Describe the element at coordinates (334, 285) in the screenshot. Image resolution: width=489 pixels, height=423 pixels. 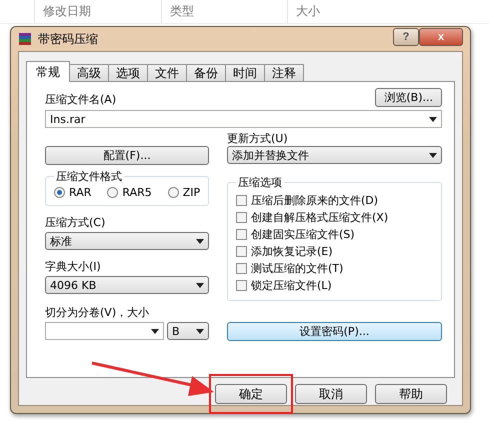
I see `option-checkbox: 锁定压缩文件(L)` at that location.